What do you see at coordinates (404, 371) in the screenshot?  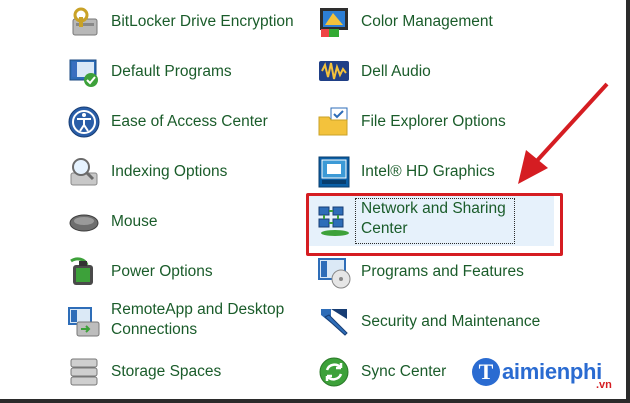 I see `sync-center-label: Sync Center` at bounding box center [404, 371].